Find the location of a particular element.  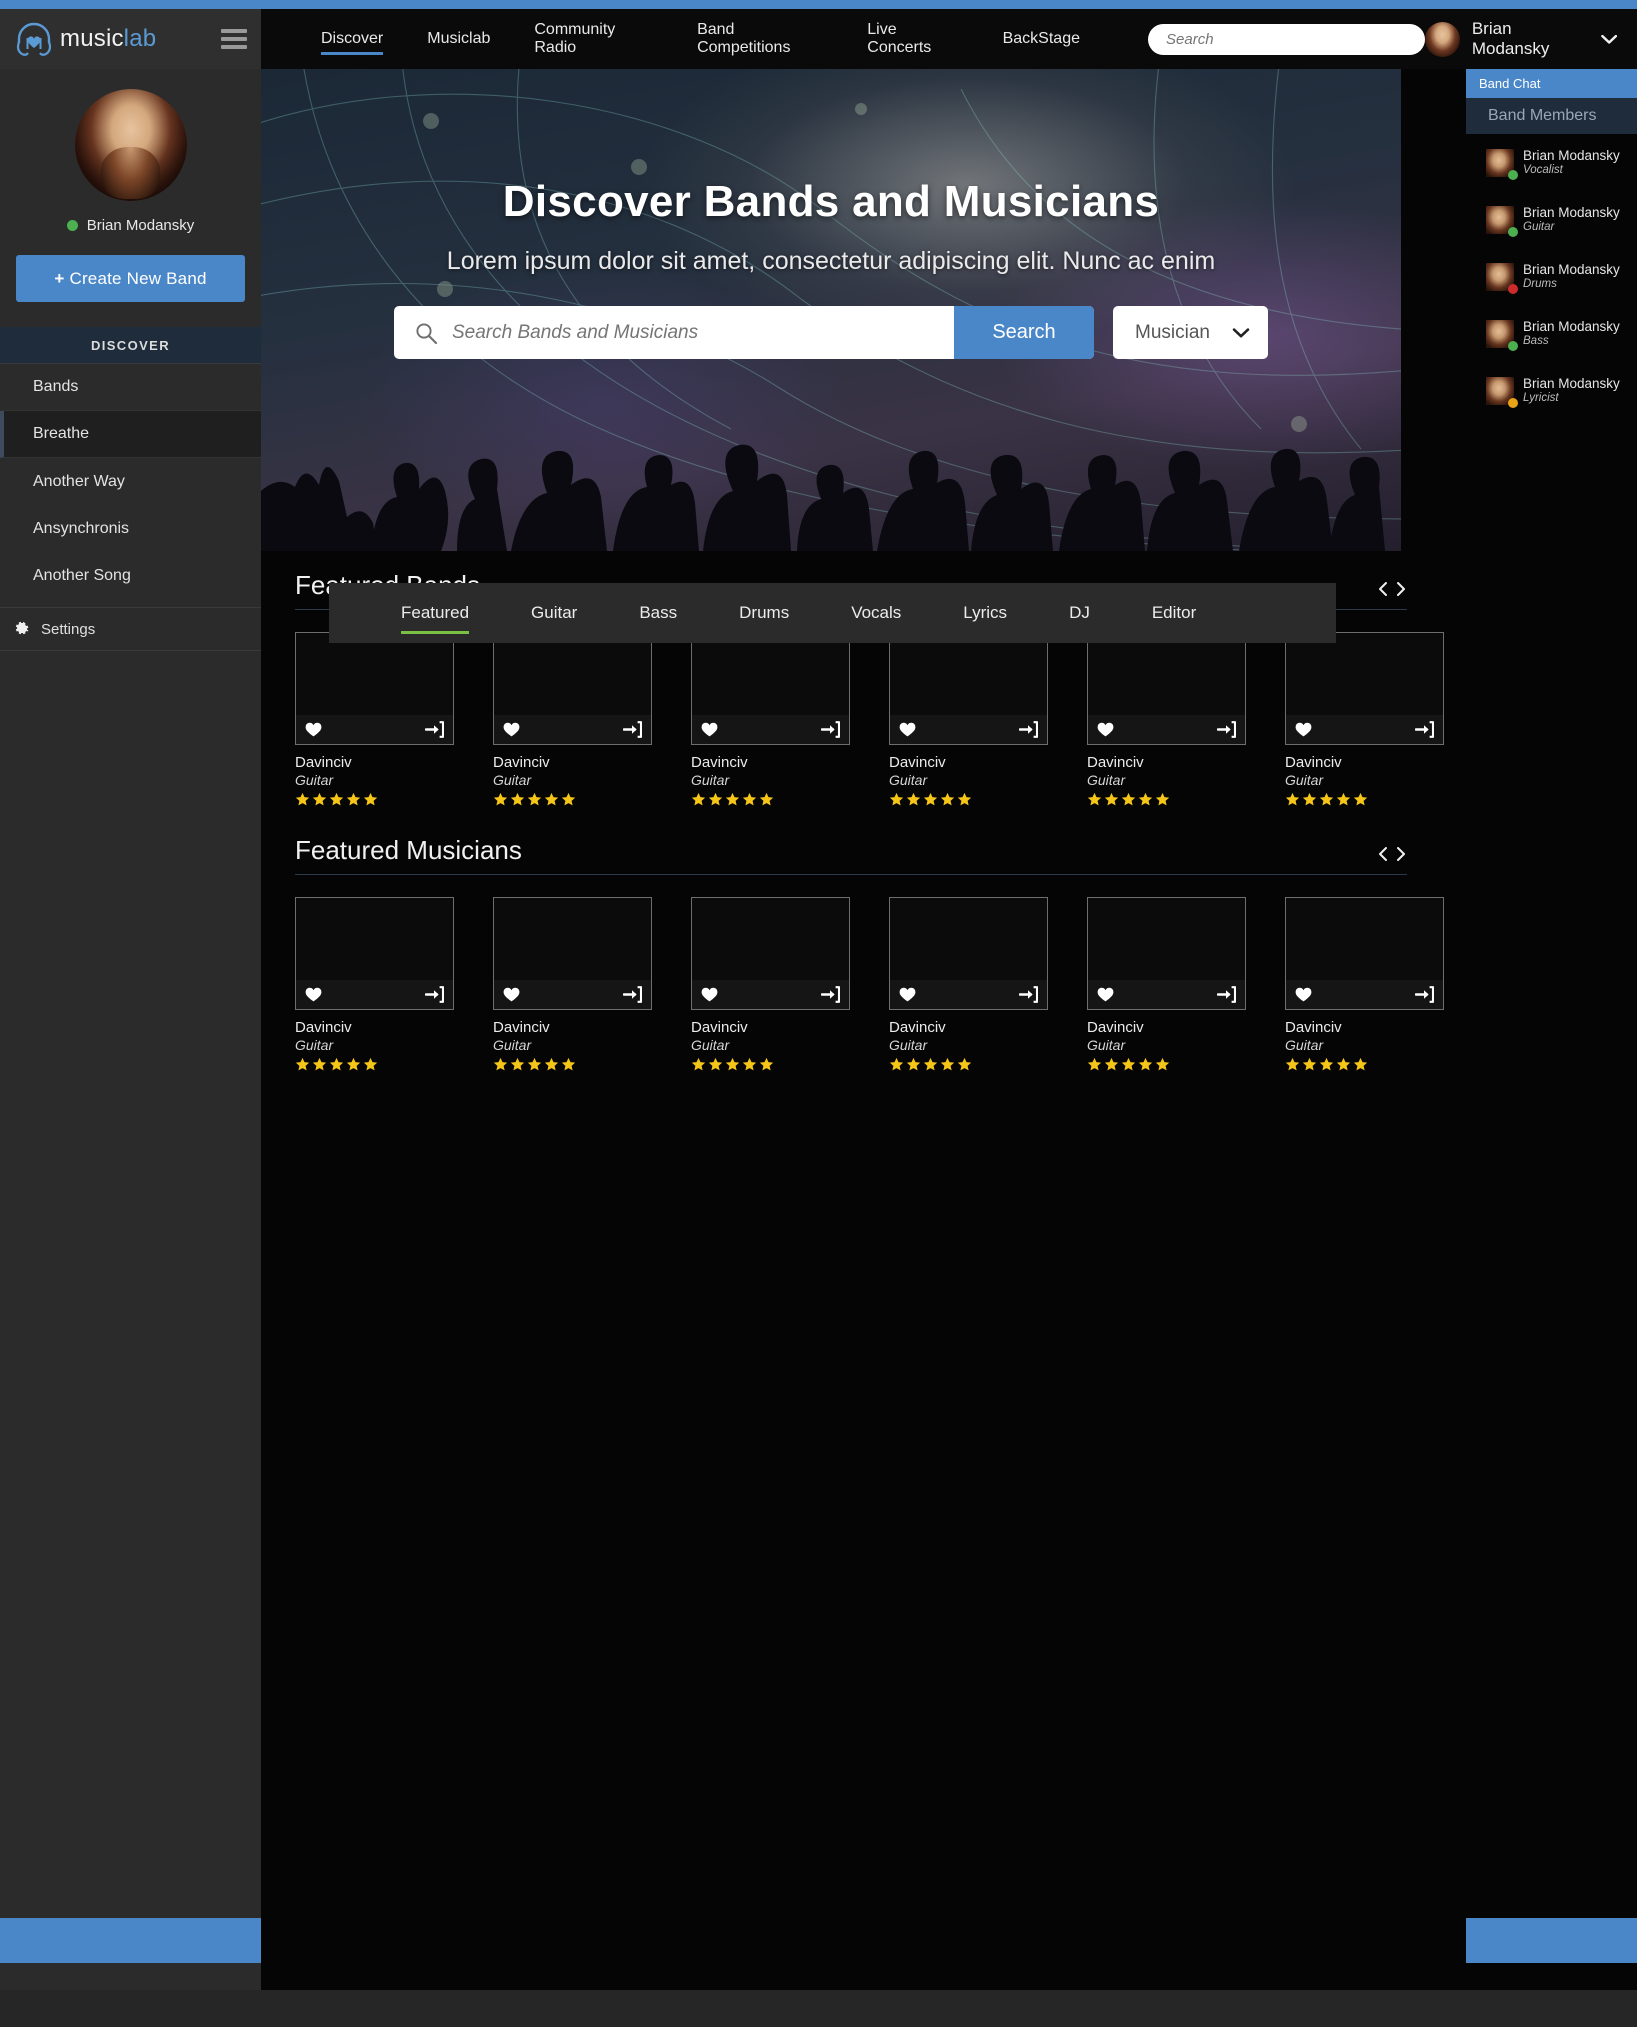

create-new-band-button: + Create New Band is located at coordinates (130, 278).